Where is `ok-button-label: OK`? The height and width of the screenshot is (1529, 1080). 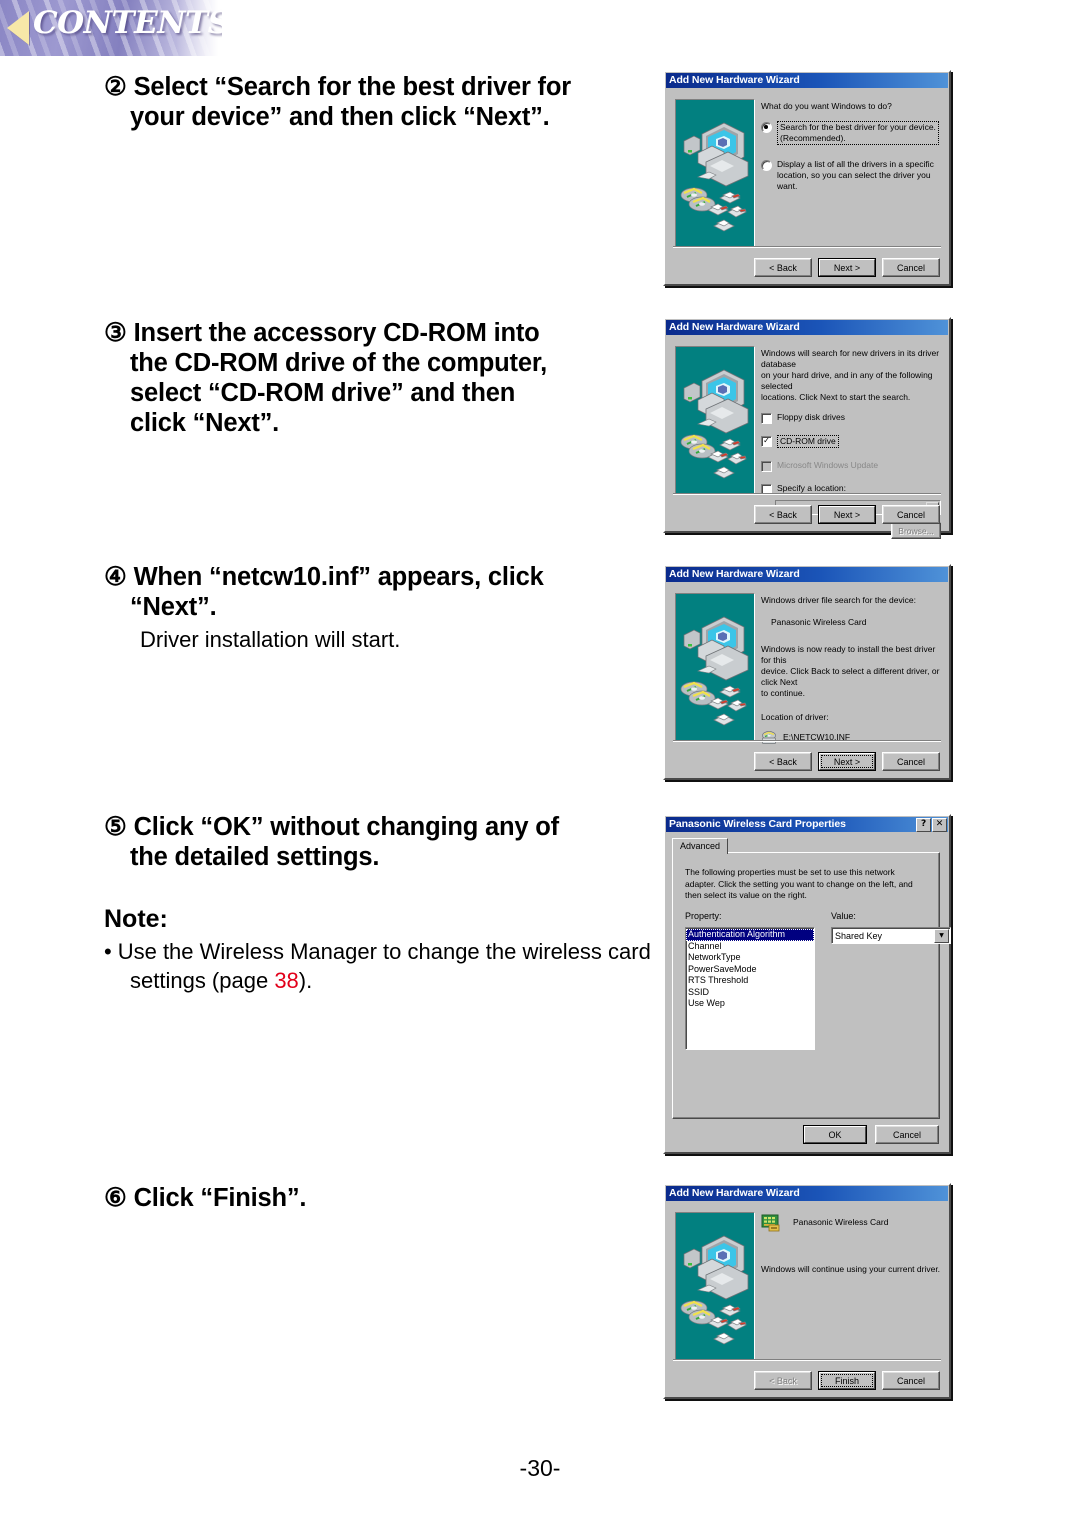
ok-button-label: OK is located at coordinates (835, 1134).